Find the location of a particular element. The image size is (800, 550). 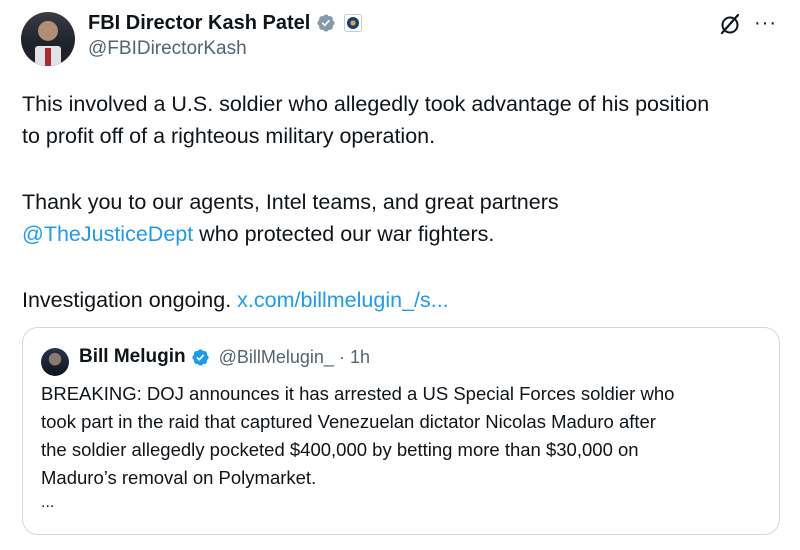

fbi-seal-icon is located at coordinates (353, 23).